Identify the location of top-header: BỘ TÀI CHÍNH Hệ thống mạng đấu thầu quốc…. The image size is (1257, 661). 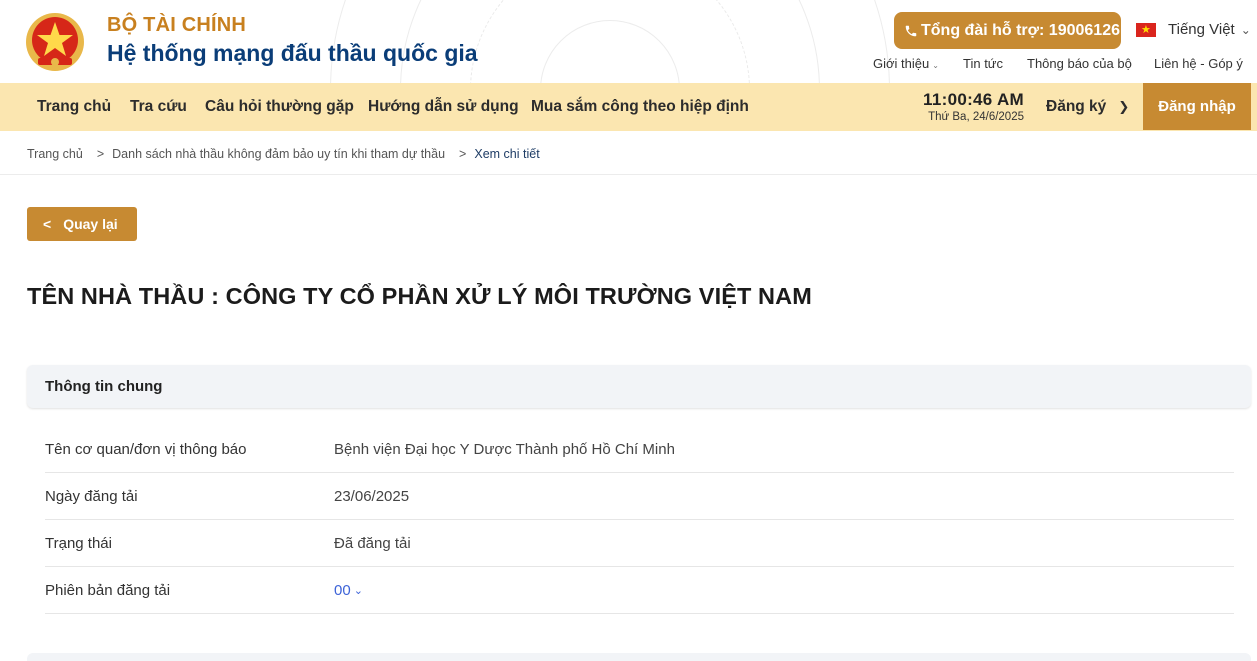
(628, 41).